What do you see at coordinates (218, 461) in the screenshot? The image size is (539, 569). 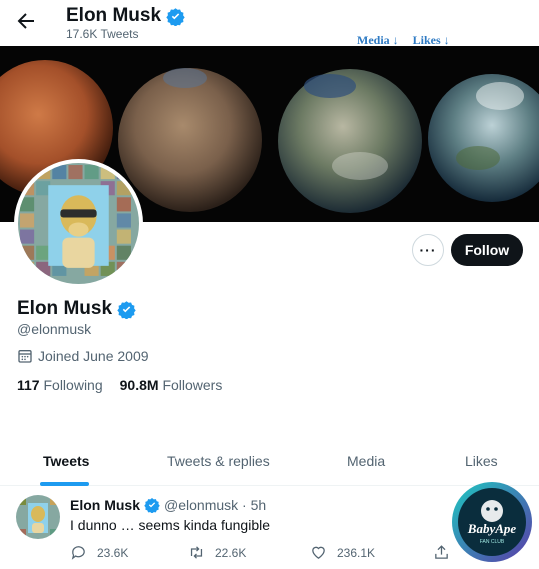 I see `tab-tweets-replies: Tweets & replies` at bounding box center [218, 461].